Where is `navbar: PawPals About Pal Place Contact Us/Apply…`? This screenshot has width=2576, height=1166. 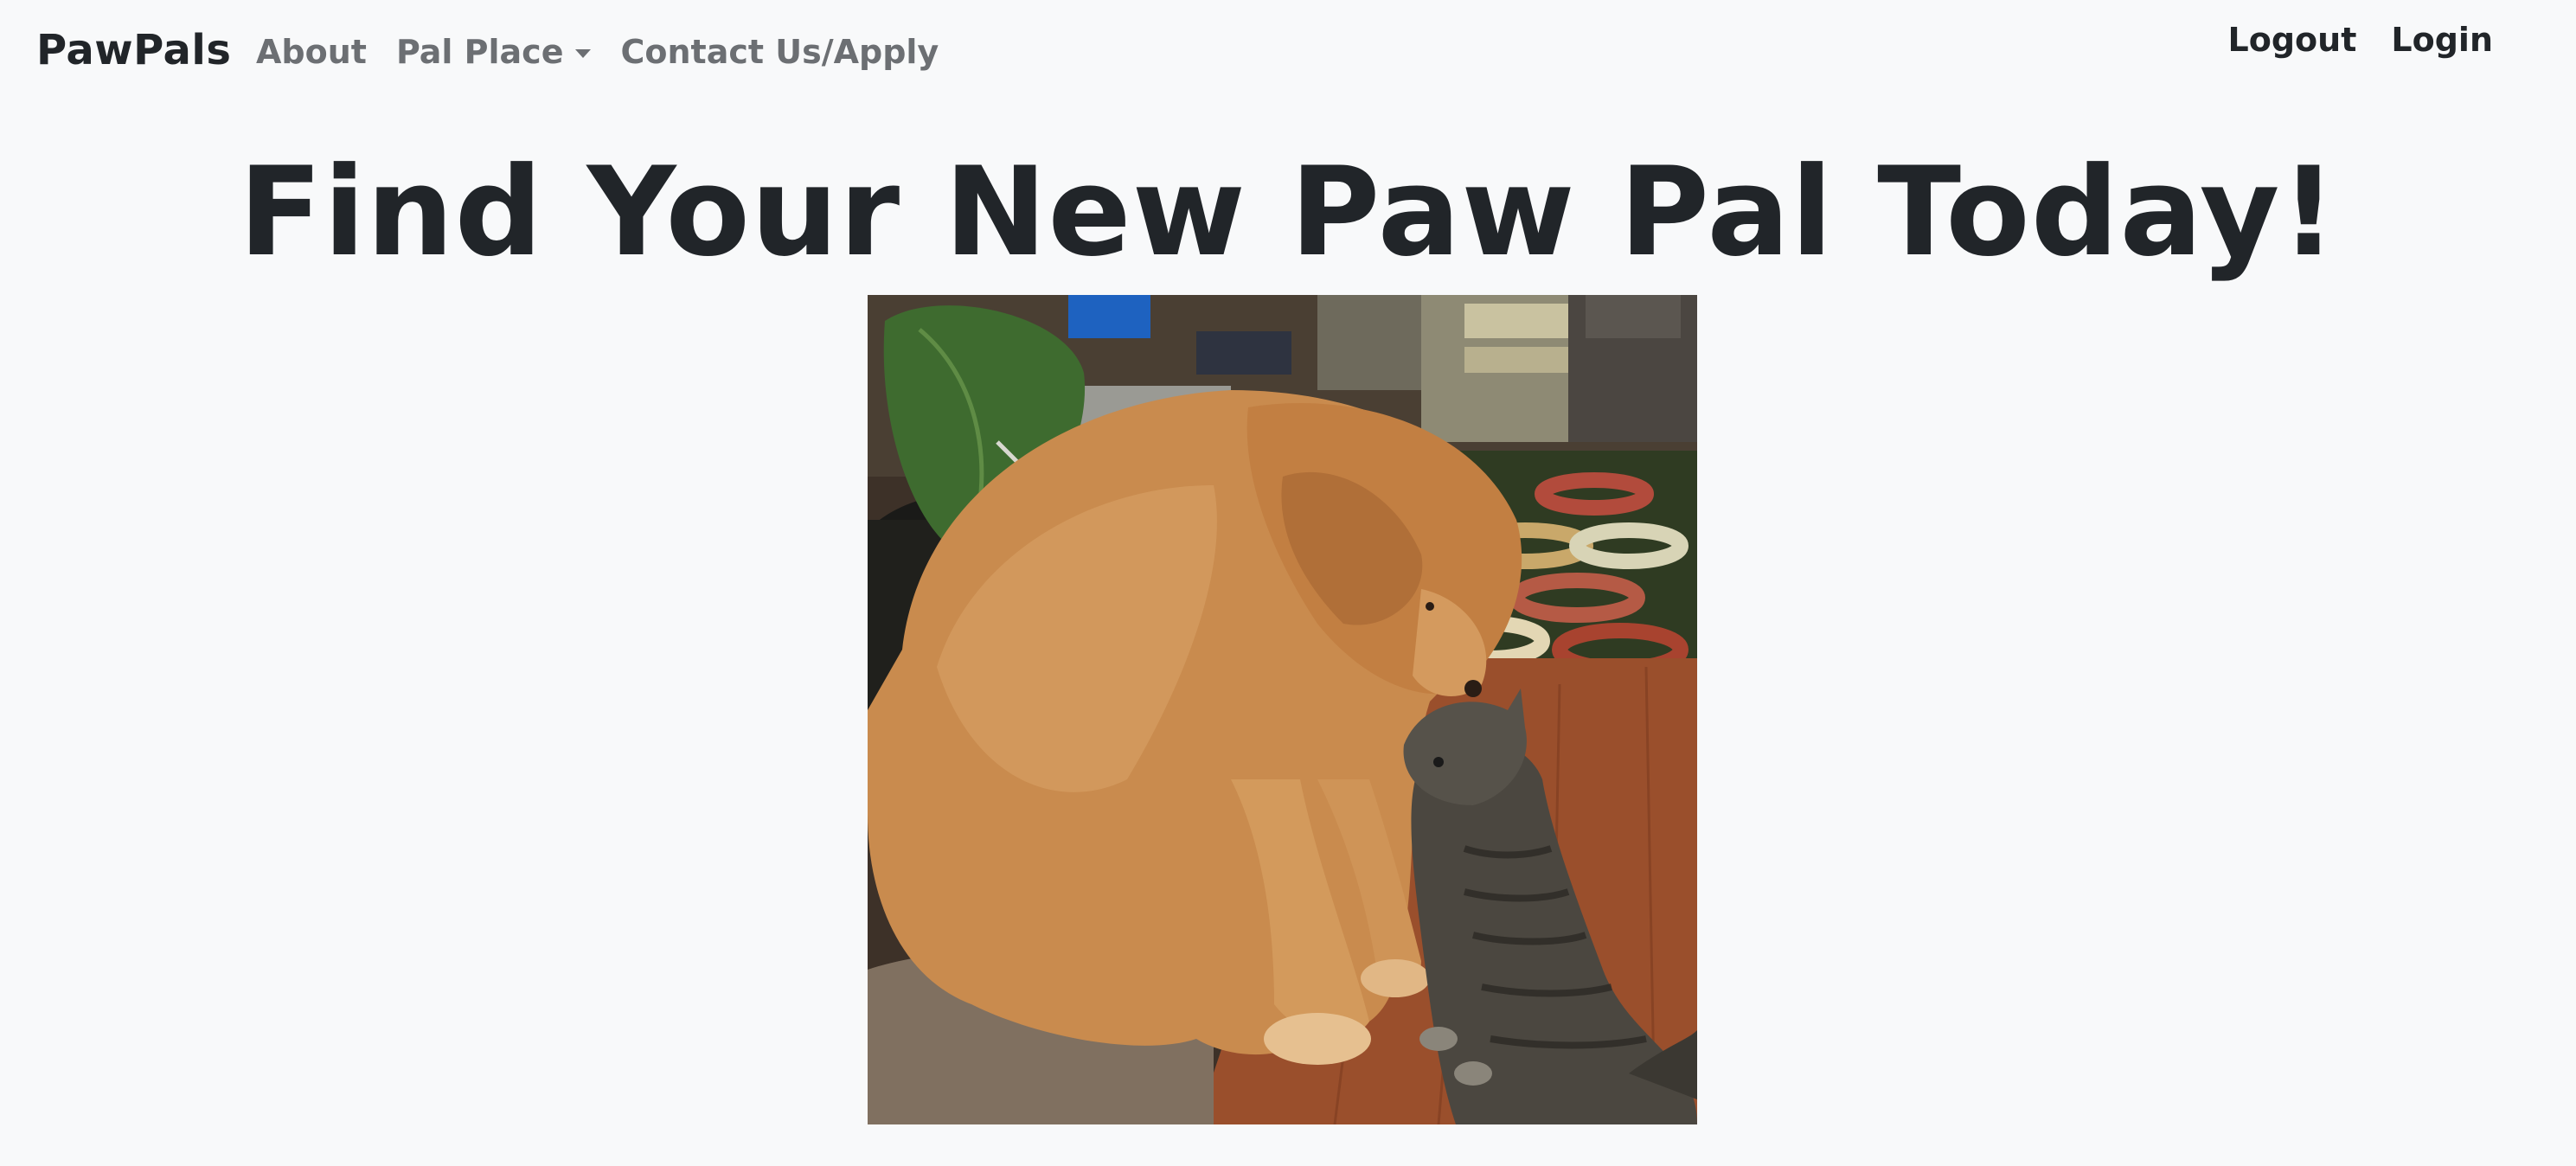
navbar: PawPals About Pal Place Contact Us/Apply… is located at coordinates (1288, 56).